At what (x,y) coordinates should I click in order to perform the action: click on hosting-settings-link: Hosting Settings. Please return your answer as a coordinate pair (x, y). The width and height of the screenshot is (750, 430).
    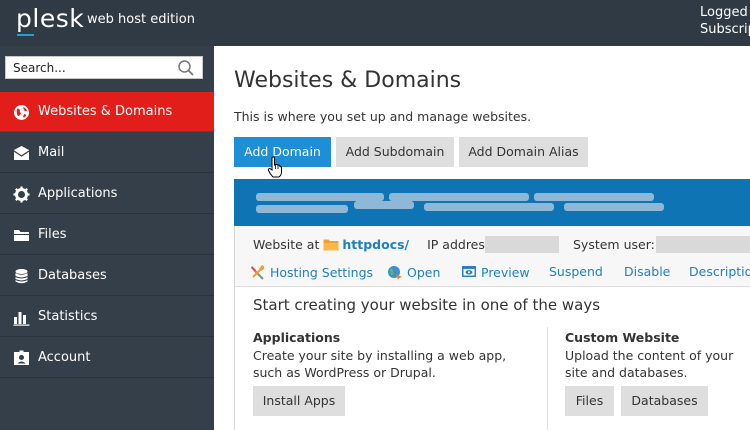
    Looking at the image, I should click on (311, 272).